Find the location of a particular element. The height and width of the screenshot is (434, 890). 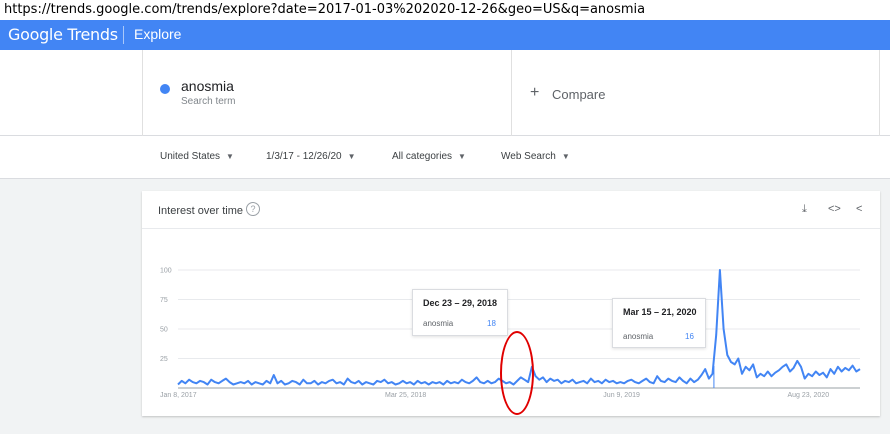

help-icon: ? is located at coordinates (253, 209).